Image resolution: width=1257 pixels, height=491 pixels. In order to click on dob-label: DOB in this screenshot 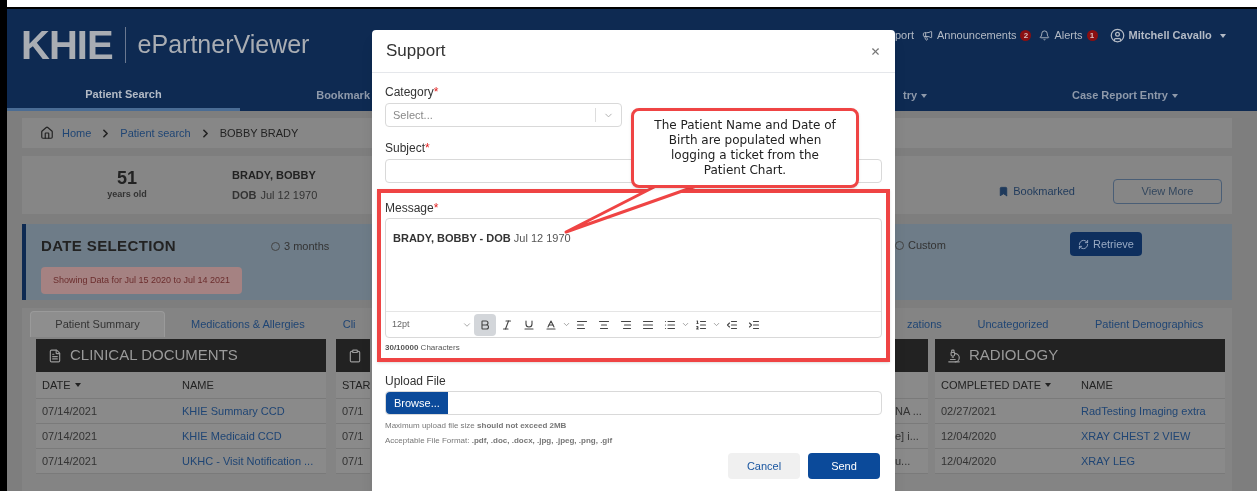, I will do `click(244, 195)`.